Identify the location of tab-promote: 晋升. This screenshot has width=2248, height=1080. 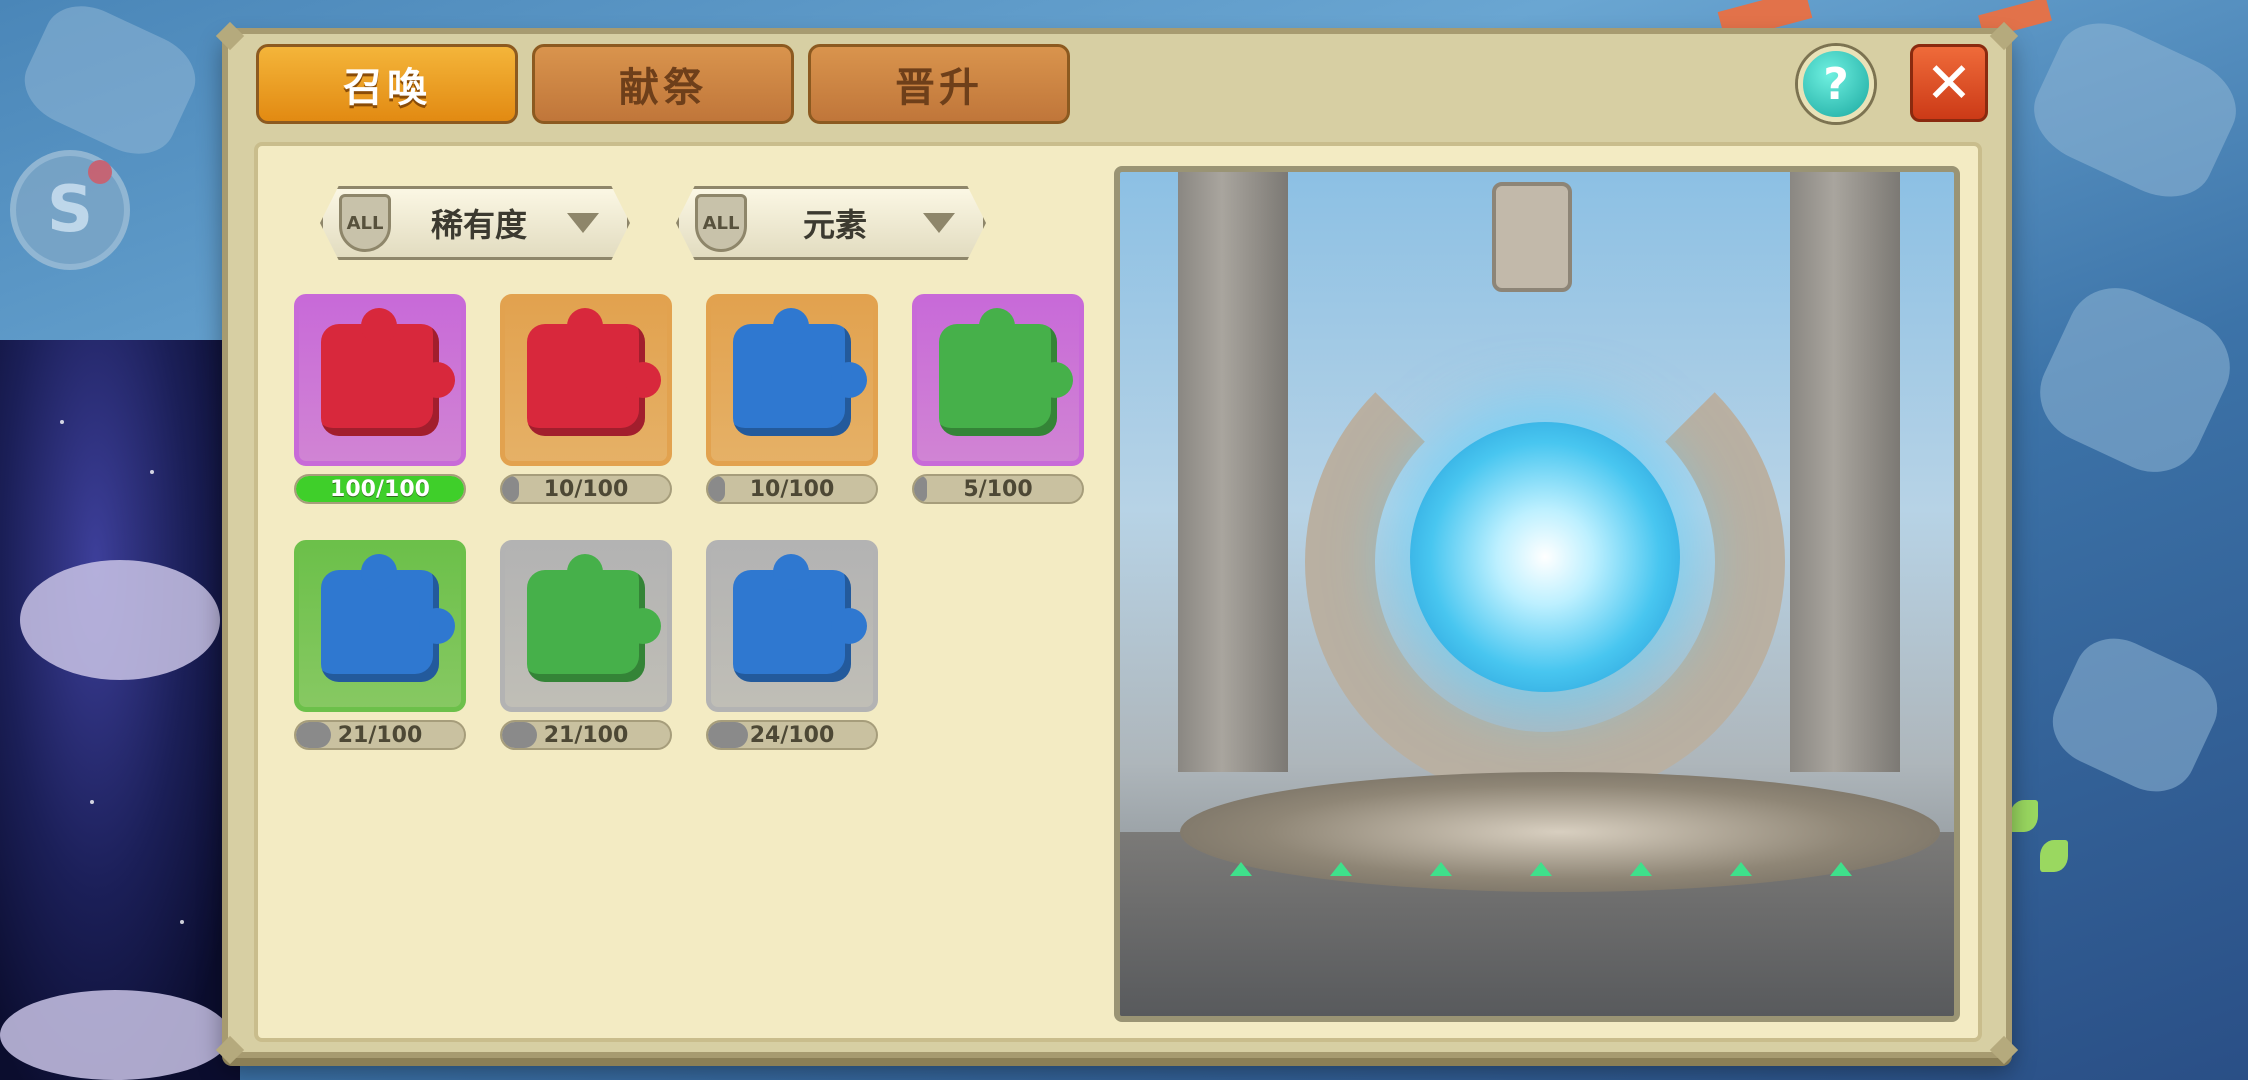
(939, 84).